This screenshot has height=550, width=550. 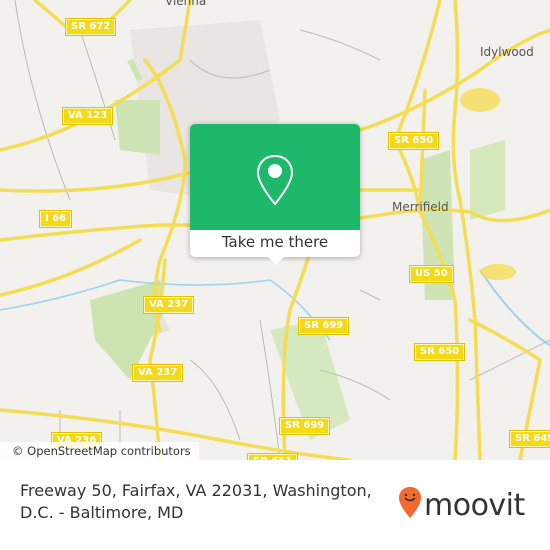 I want to click on road-shield-i66: I 66, so click(x=55, y=219).